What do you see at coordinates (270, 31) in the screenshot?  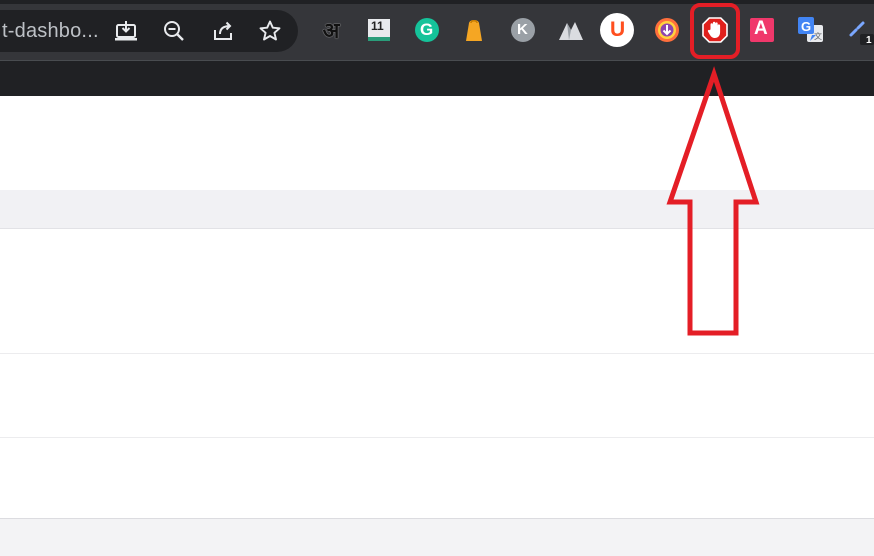 I see `bookmark-star-icon` at bounding box center [270, 31].